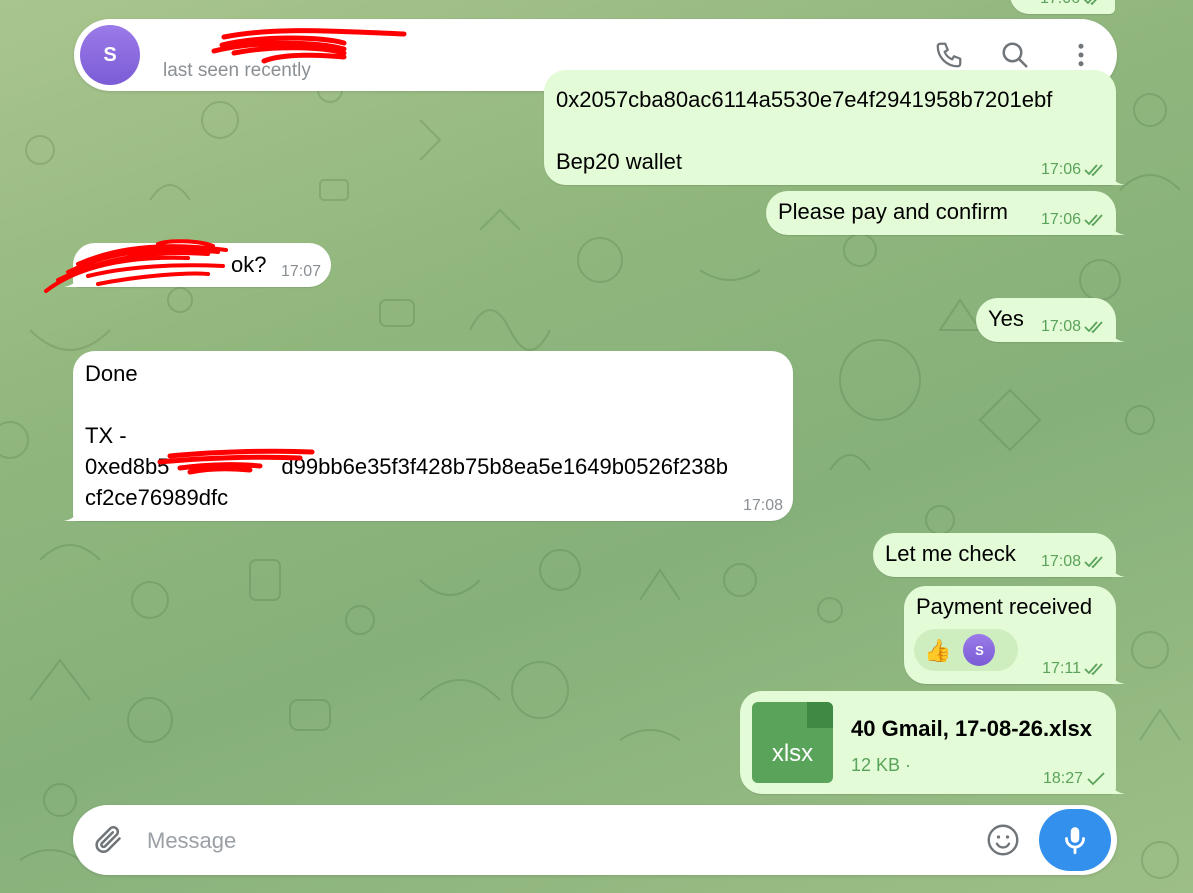 The image size is (1193, 893). Describe the element at coordinates (110, 55) in the screenshot. I see `contact-avatar: S` at that location.